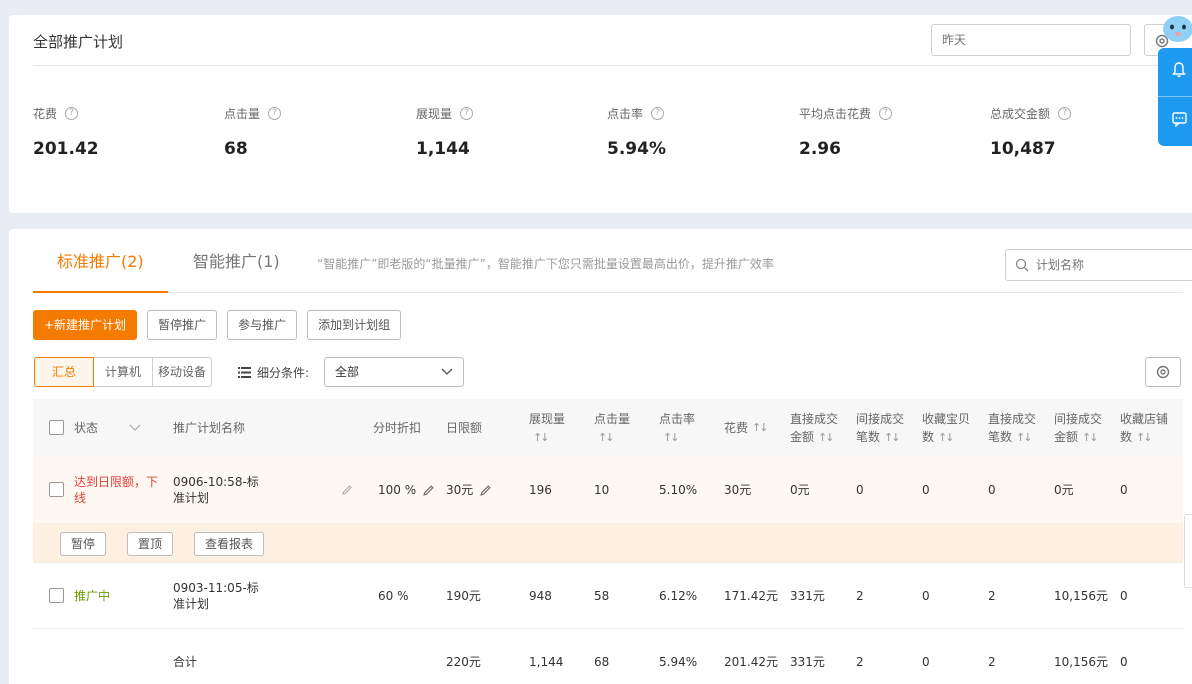 This screenshot has width=1192, height=684. What do you see at coordinates (678, 490) in the screenshot?
I see `row-ctr: 5.10%` at bounding box center [678, 490].